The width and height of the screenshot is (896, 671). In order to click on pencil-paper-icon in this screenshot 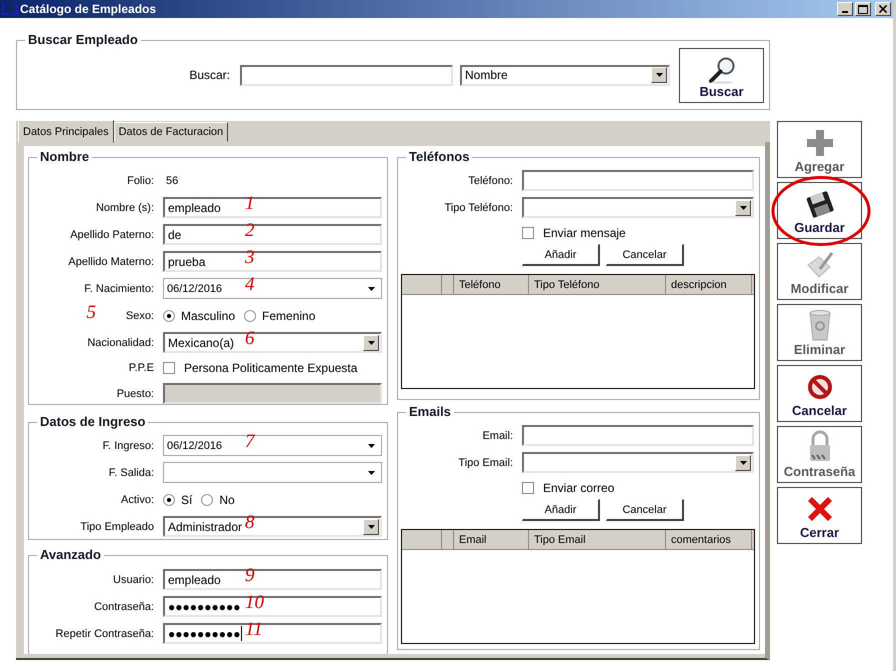, I will do `click(819, 265)`.